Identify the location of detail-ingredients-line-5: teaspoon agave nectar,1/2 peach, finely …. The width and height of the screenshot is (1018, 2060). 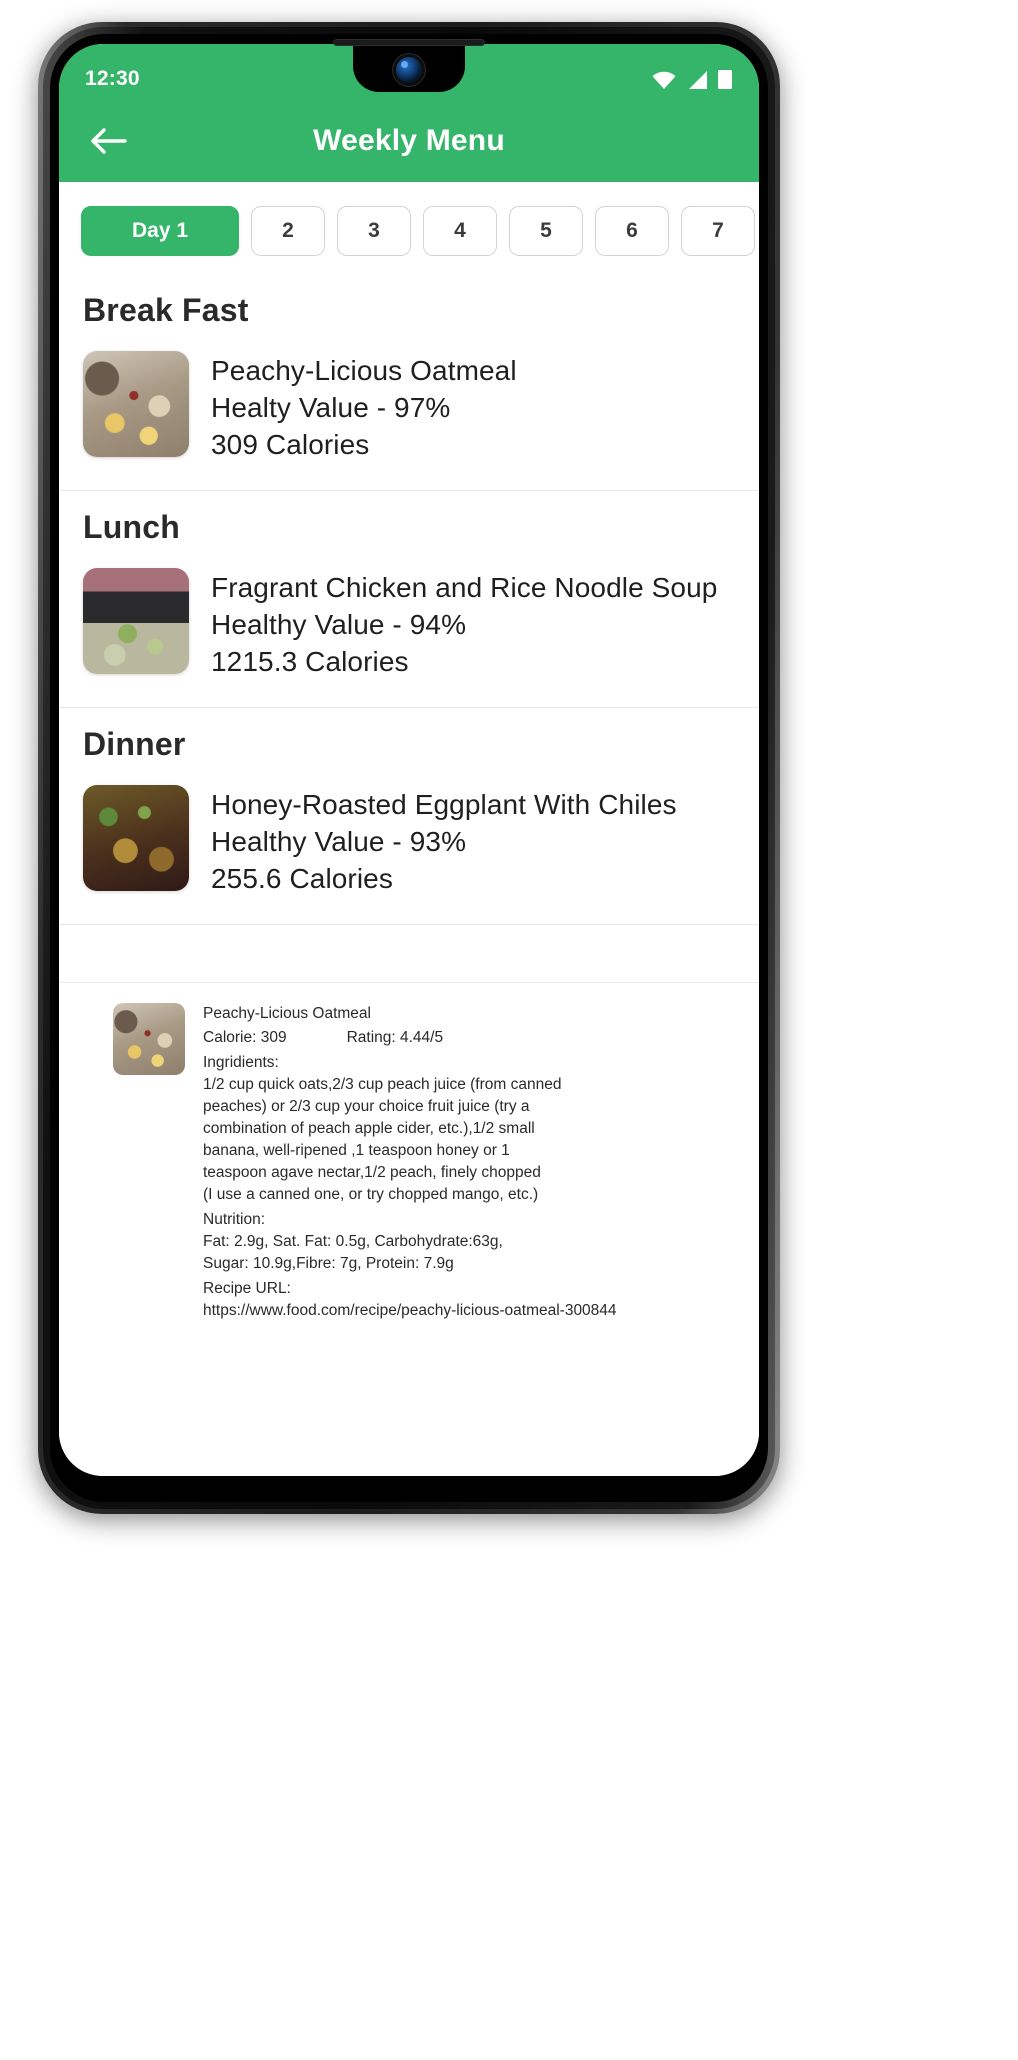
(372, 1172).